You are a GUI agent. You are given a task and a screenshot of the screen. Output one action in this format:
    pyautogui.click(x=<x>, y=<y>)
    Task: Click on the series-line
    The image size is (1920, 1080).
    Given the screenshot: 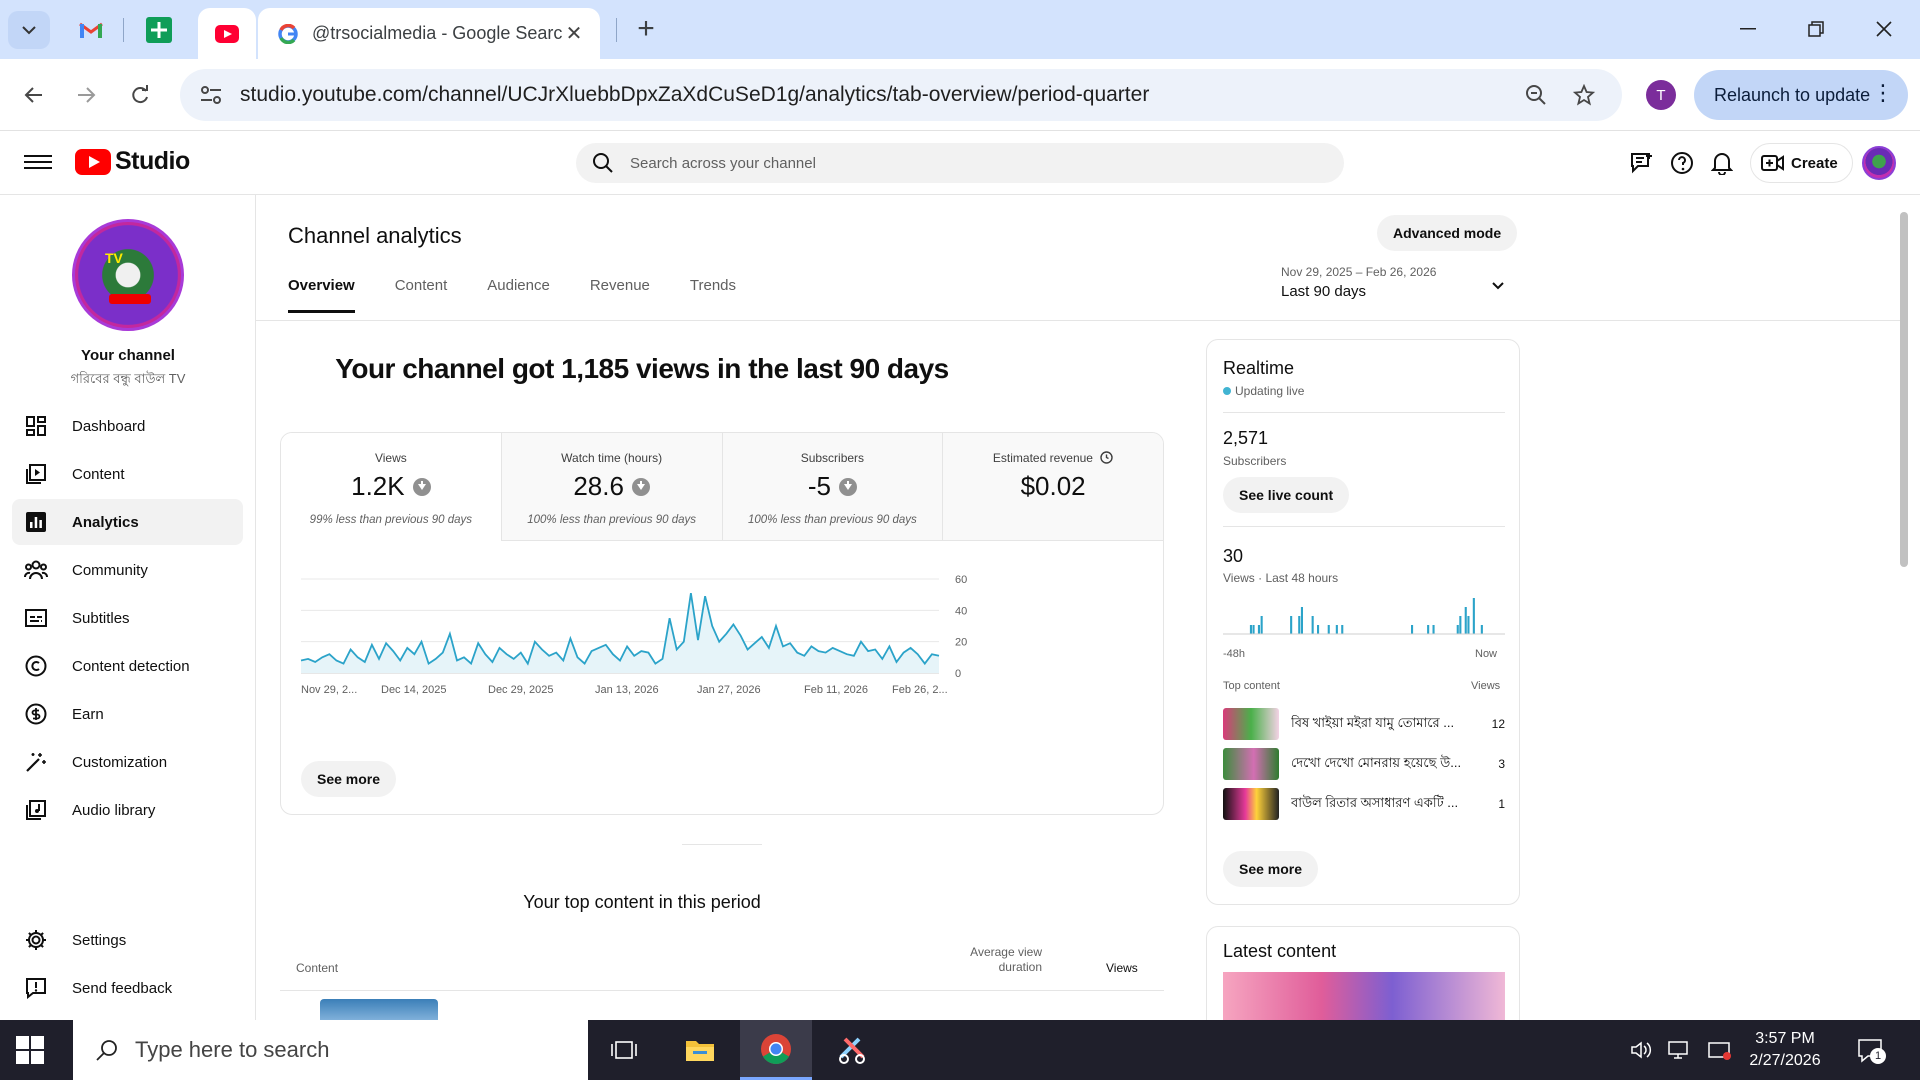 What is the action you would take?
    pyautogui.click(x=620, y=629)
    